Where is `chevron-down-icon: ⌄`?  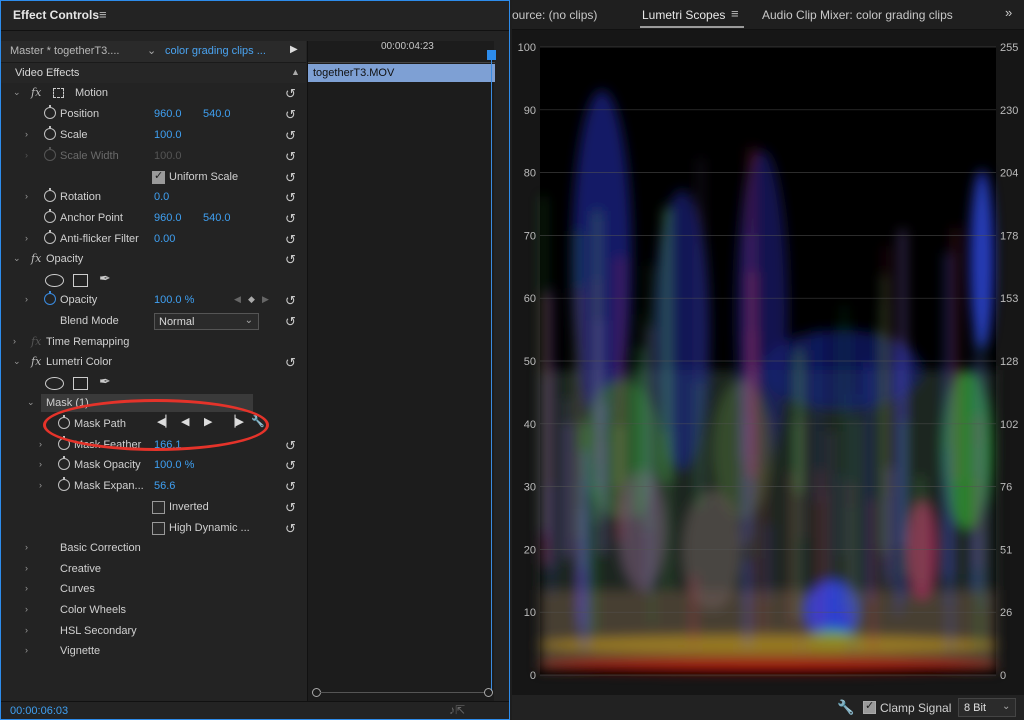 chevron-down-icon: ⌄ is located at coordinates (151, 50).